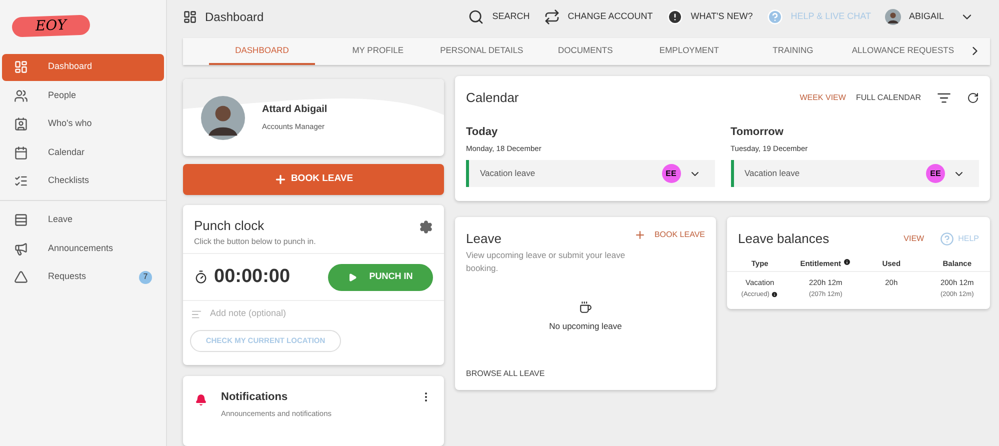 The height and width of the screenshot is (446, 999). Describe the element at coordinates (83, 181) in the screenshot. I see `sidebar-item: Checklists` at that location.